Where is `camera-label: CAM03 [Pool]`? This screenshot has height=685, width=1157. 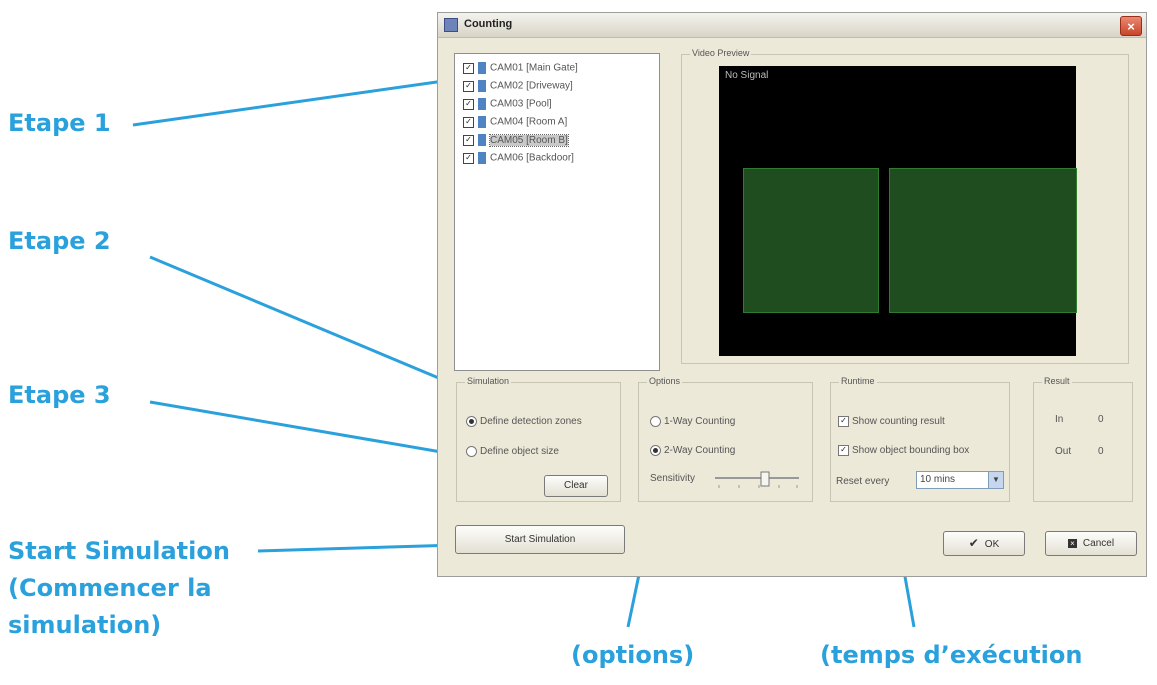
camera-label: CAM03 [Pool] is located at coordinates (521, 104).